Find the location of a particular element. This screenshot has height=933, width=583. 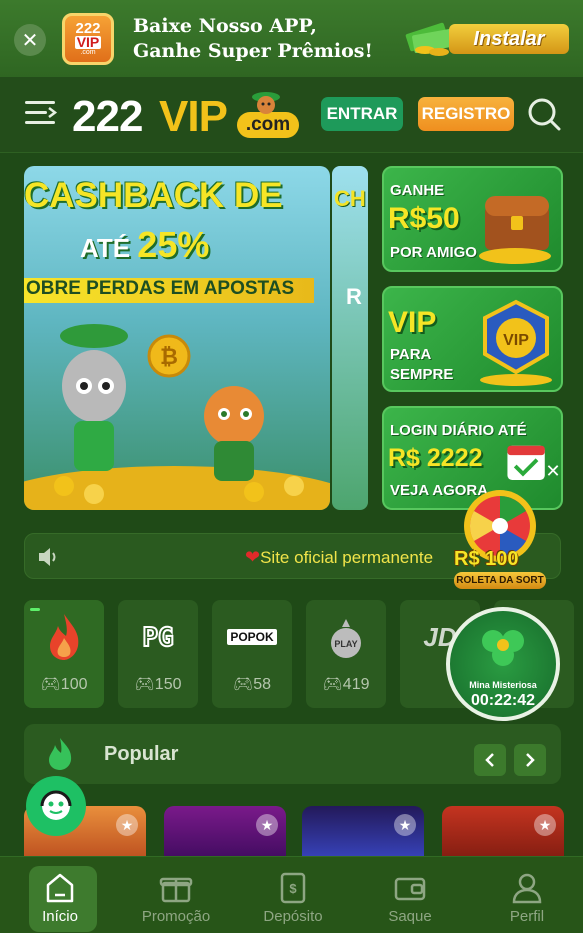

provider-play: PLAY 🎮︎419 is located at coordinates (346, 654).